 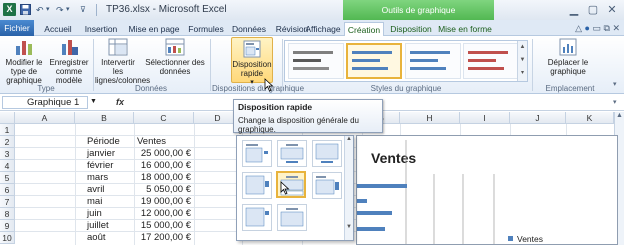 What do you see at coordinates (615, 102) in the screenshot?
I see `expand-formula-bar-icon: ▾` at bounding box center [615, 102].